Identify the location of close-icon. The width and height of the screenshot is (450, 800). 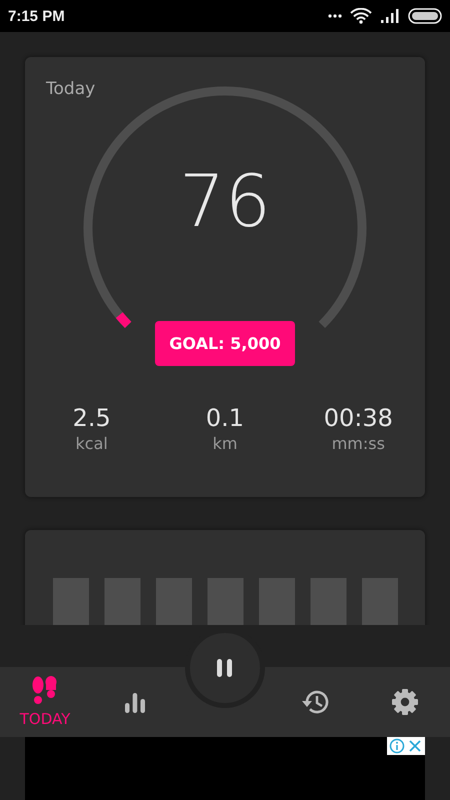
(415, 746).